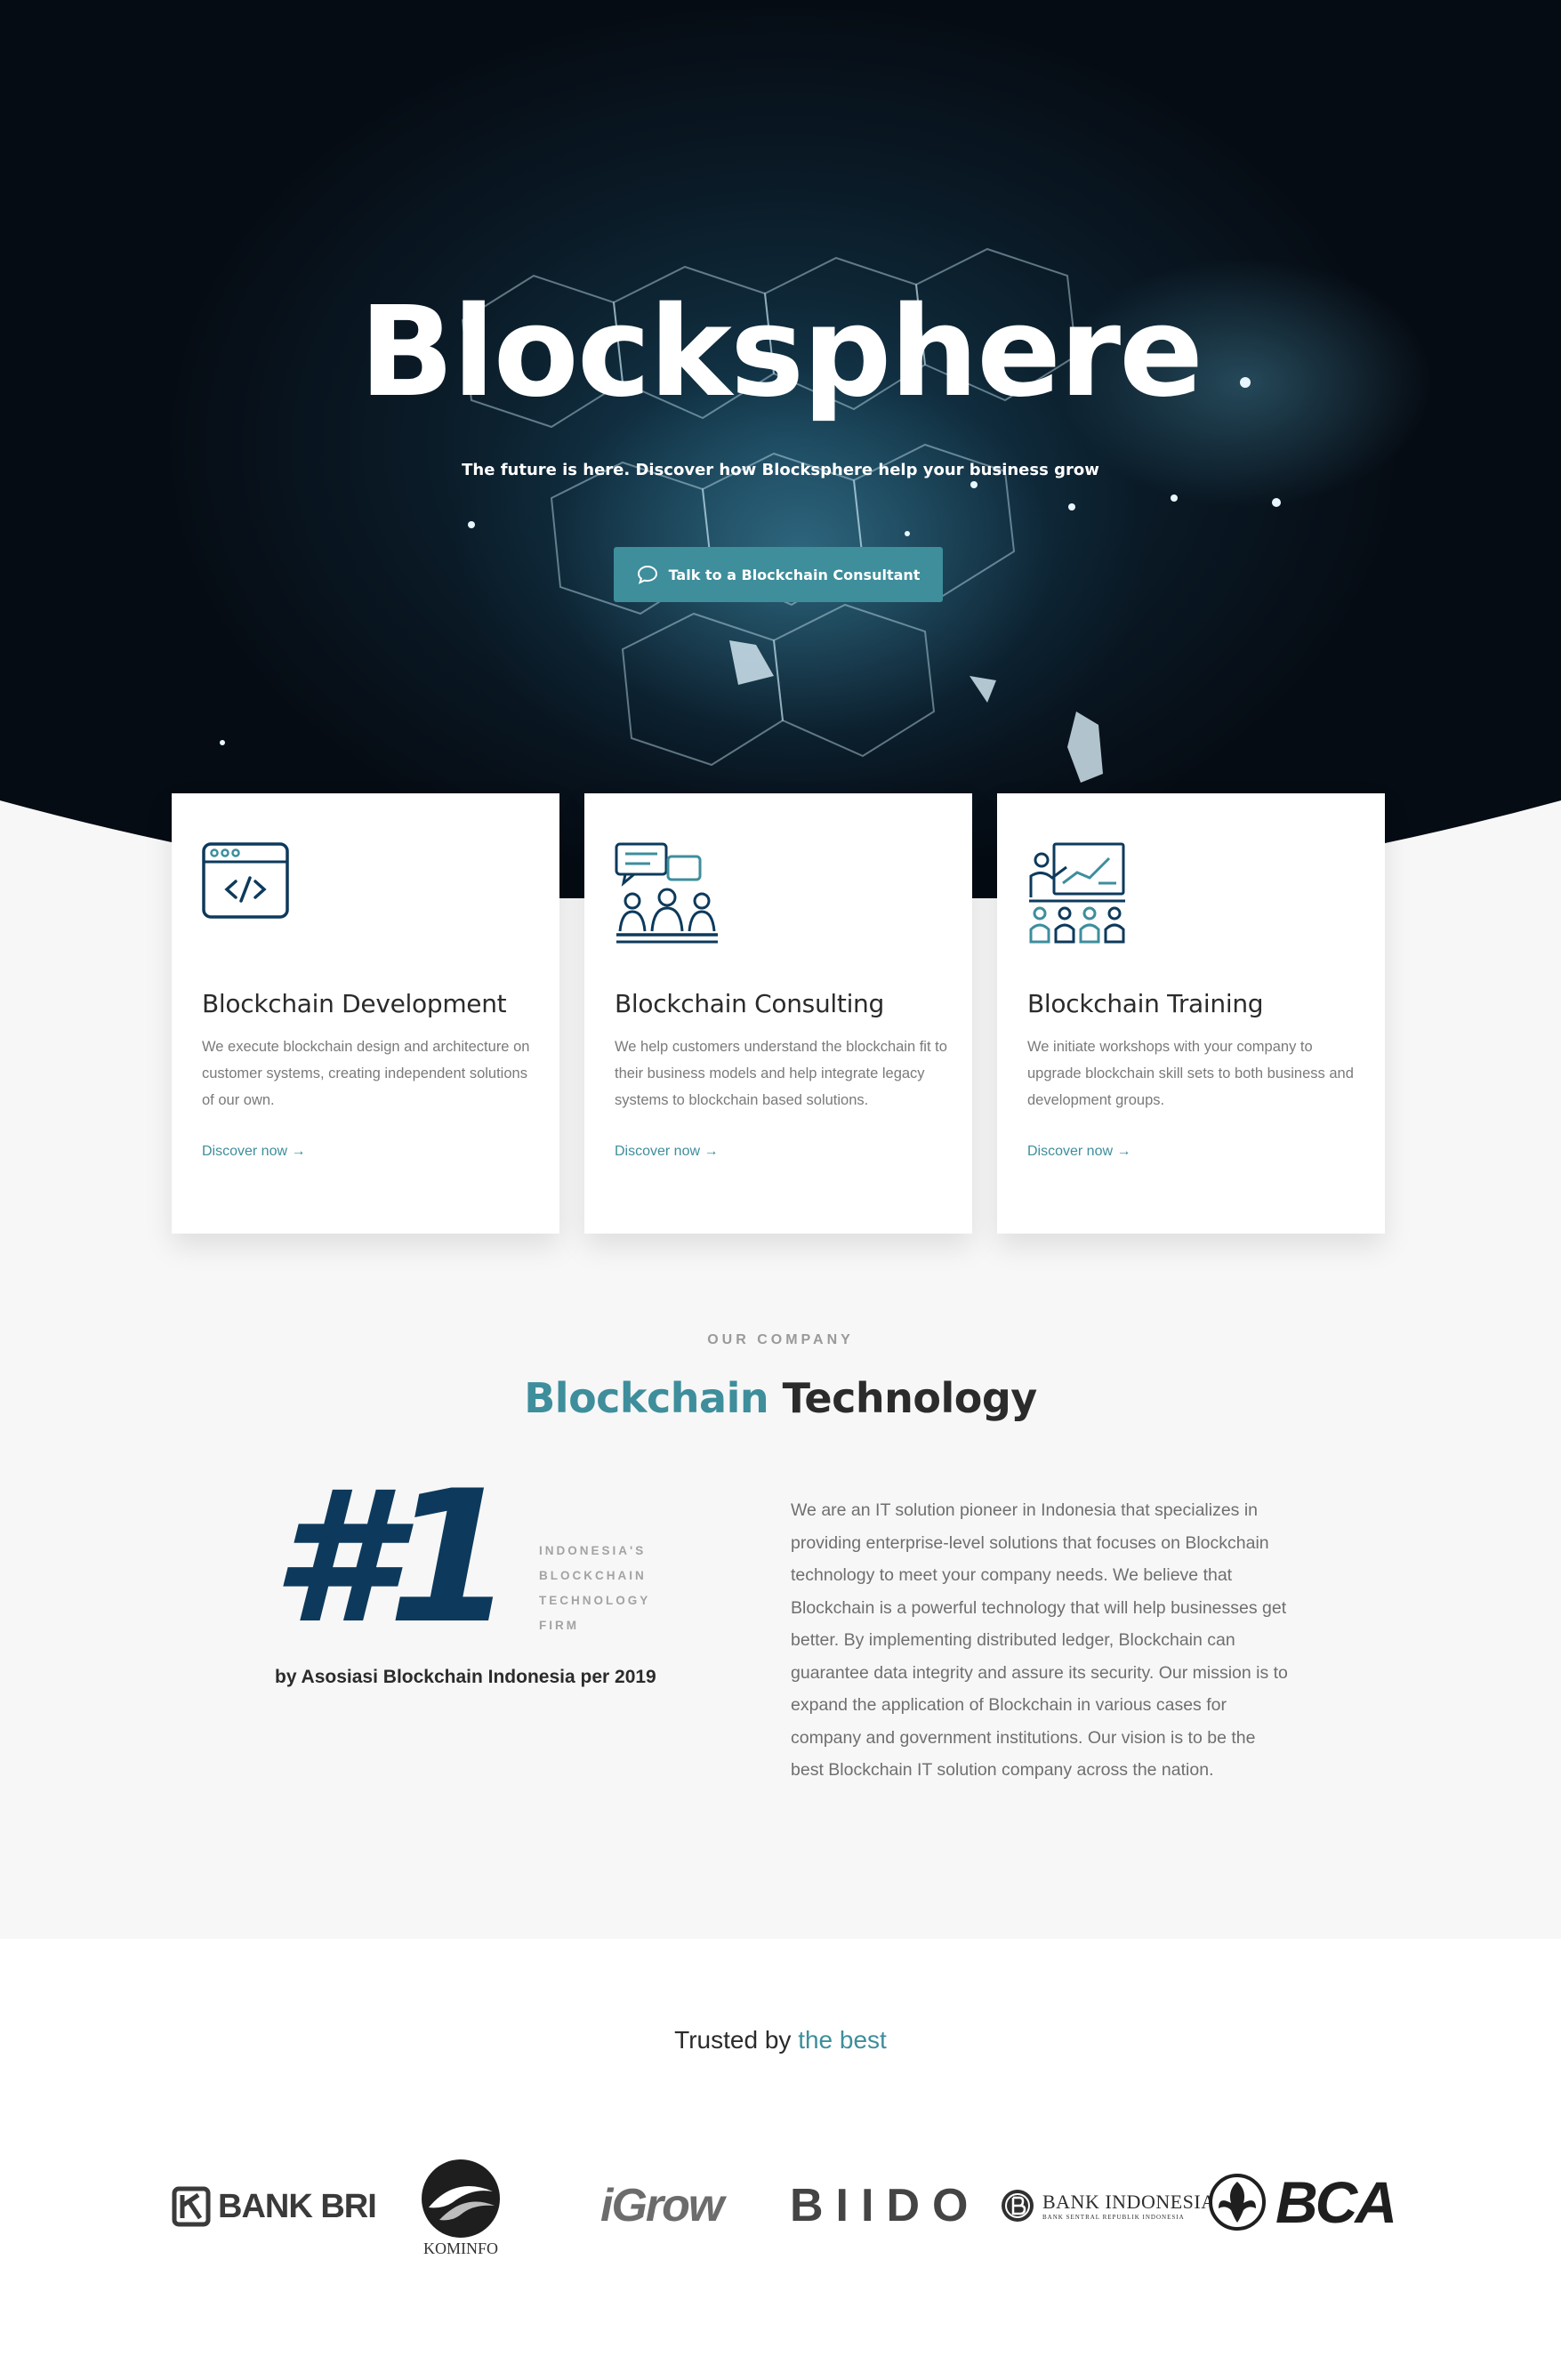  Describe the element at coordinates (595, 1588) in the screenshot. I see `rank-tagline: INDONESIA'S BLOCKCHAIN TECHNOLOGY FIRM` at that location.